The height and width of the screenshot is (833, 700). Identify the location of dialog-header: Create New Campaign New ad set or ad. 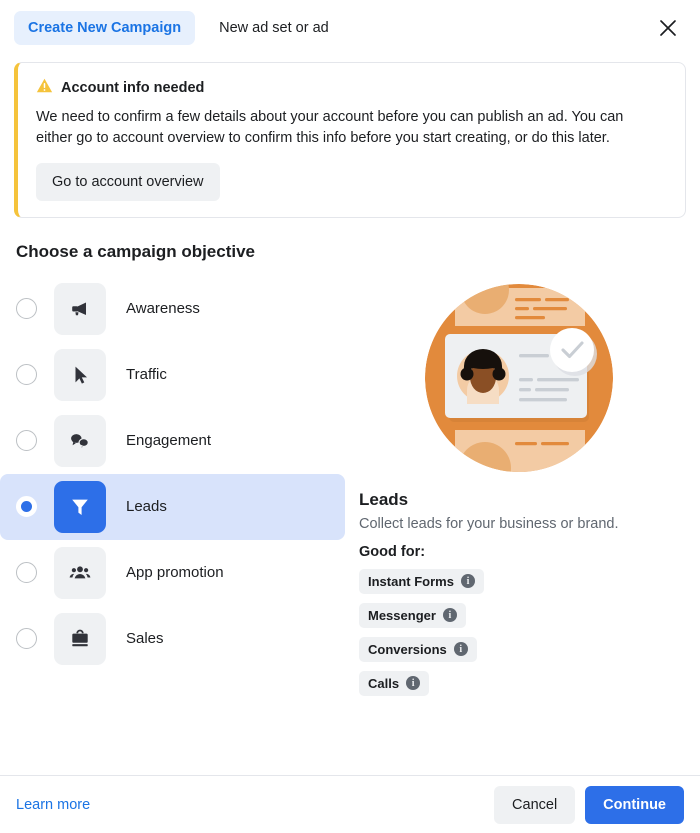
(350, 28).